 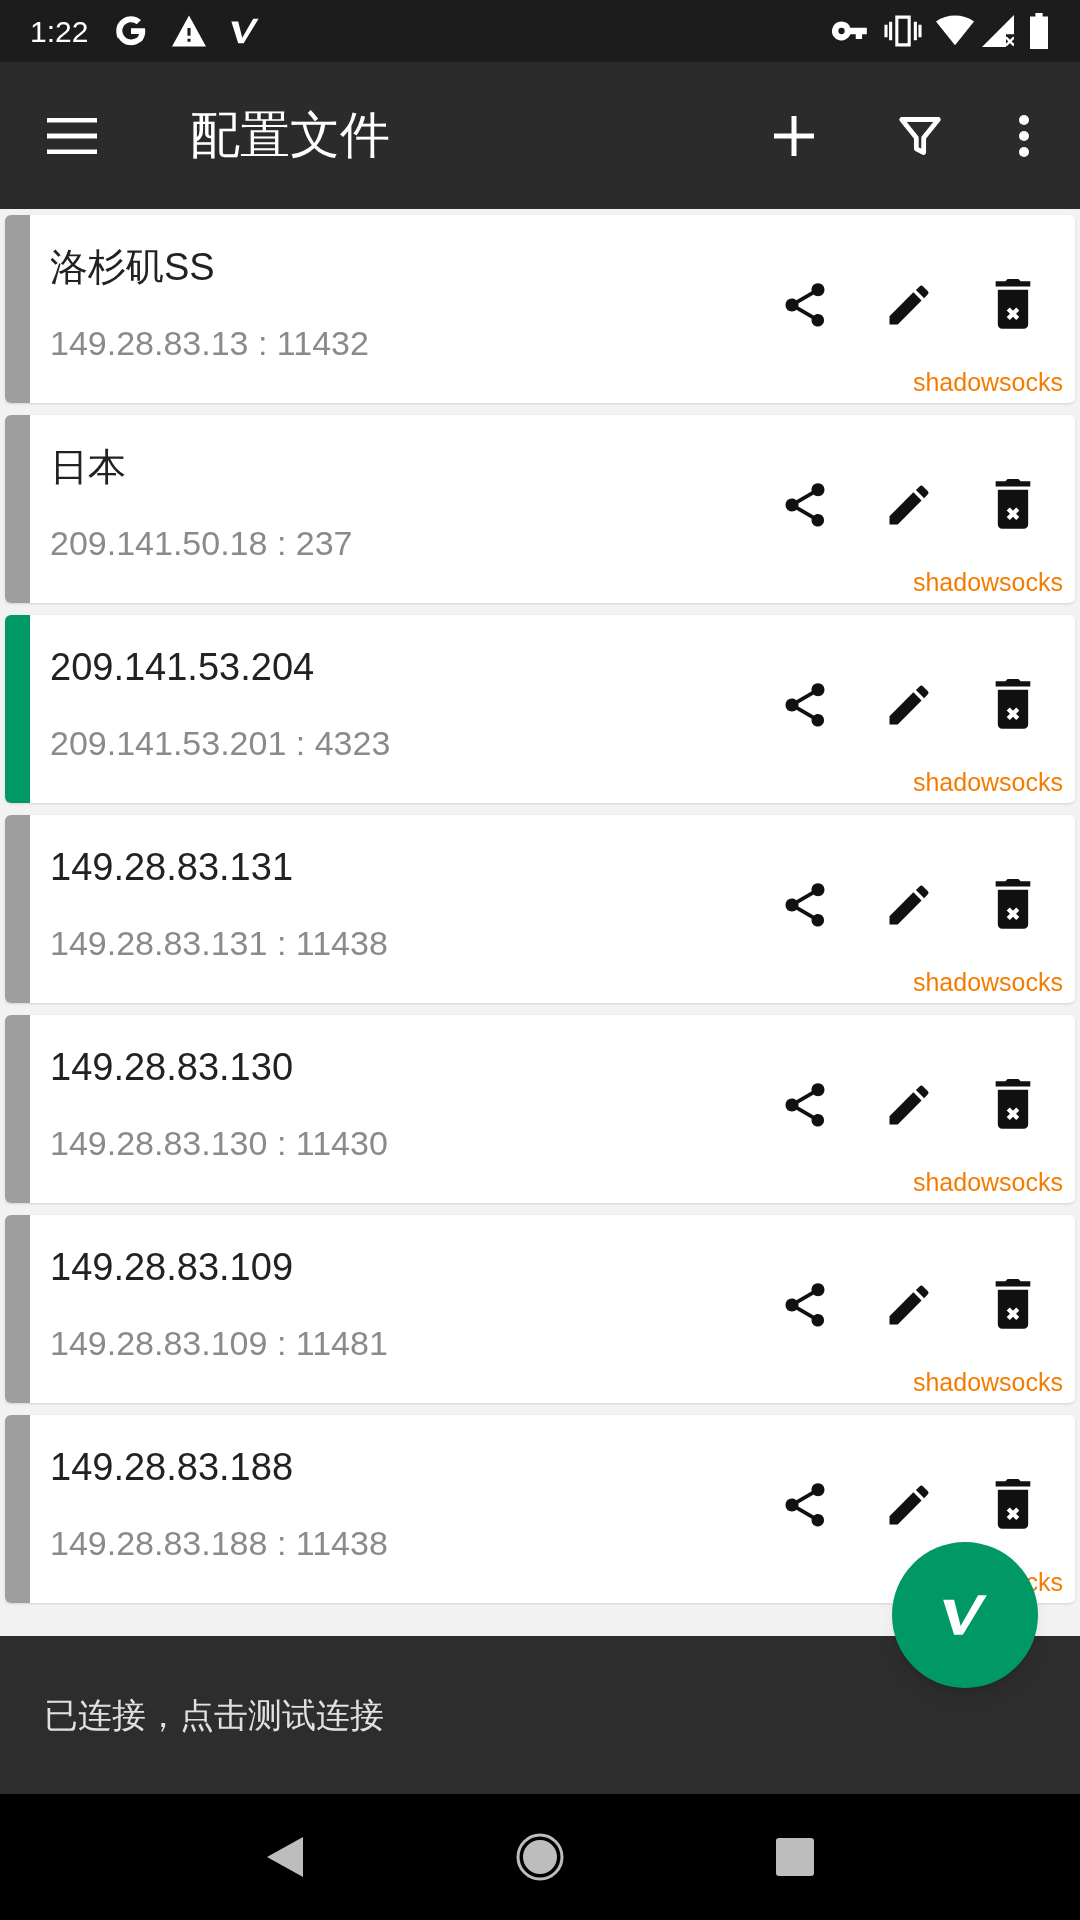 I want to click on back-button, so click(x=285, y=1857).